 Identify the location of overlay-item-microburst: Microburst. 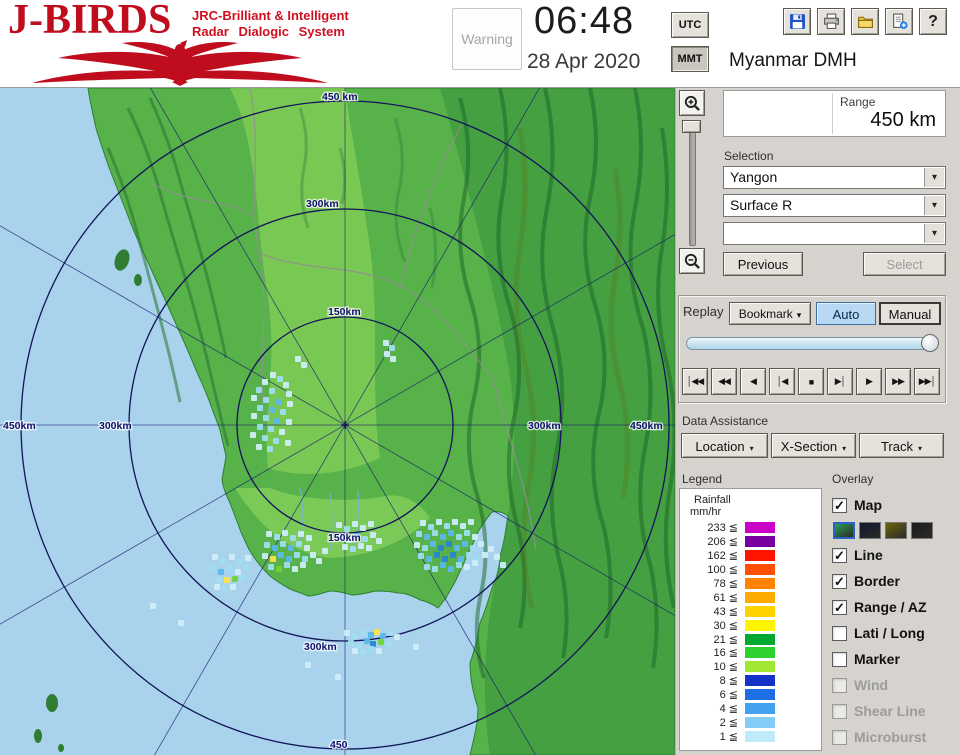
(896, 737).